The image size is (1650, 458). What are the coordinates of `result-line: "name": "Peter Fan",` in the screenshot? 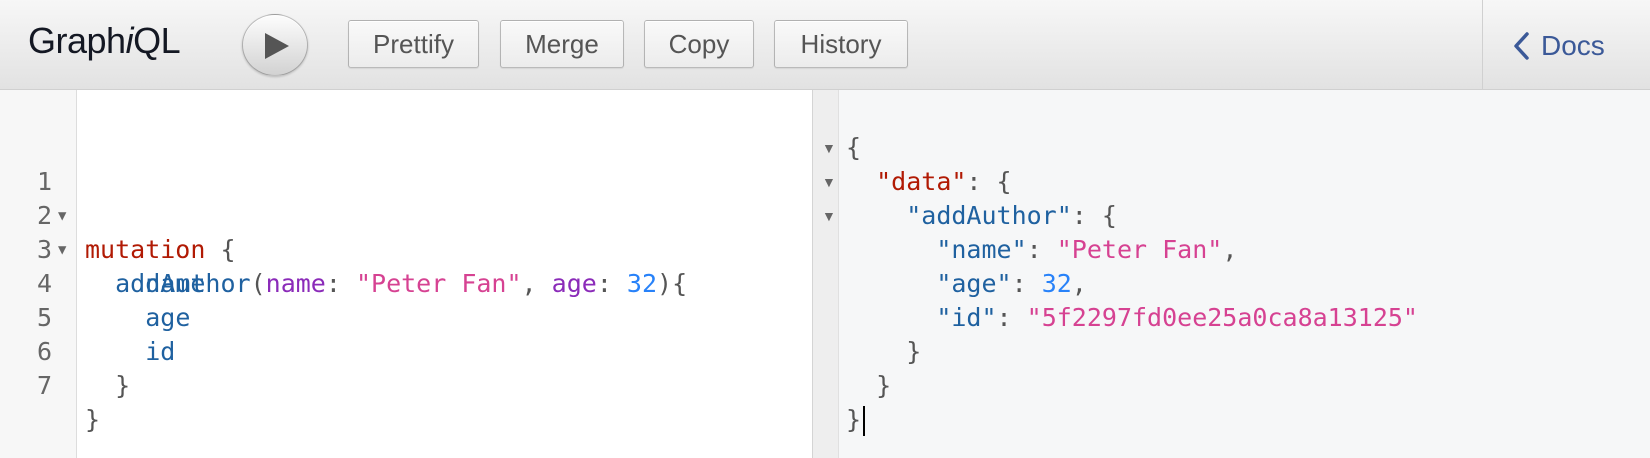 It's located at (1041, 250).